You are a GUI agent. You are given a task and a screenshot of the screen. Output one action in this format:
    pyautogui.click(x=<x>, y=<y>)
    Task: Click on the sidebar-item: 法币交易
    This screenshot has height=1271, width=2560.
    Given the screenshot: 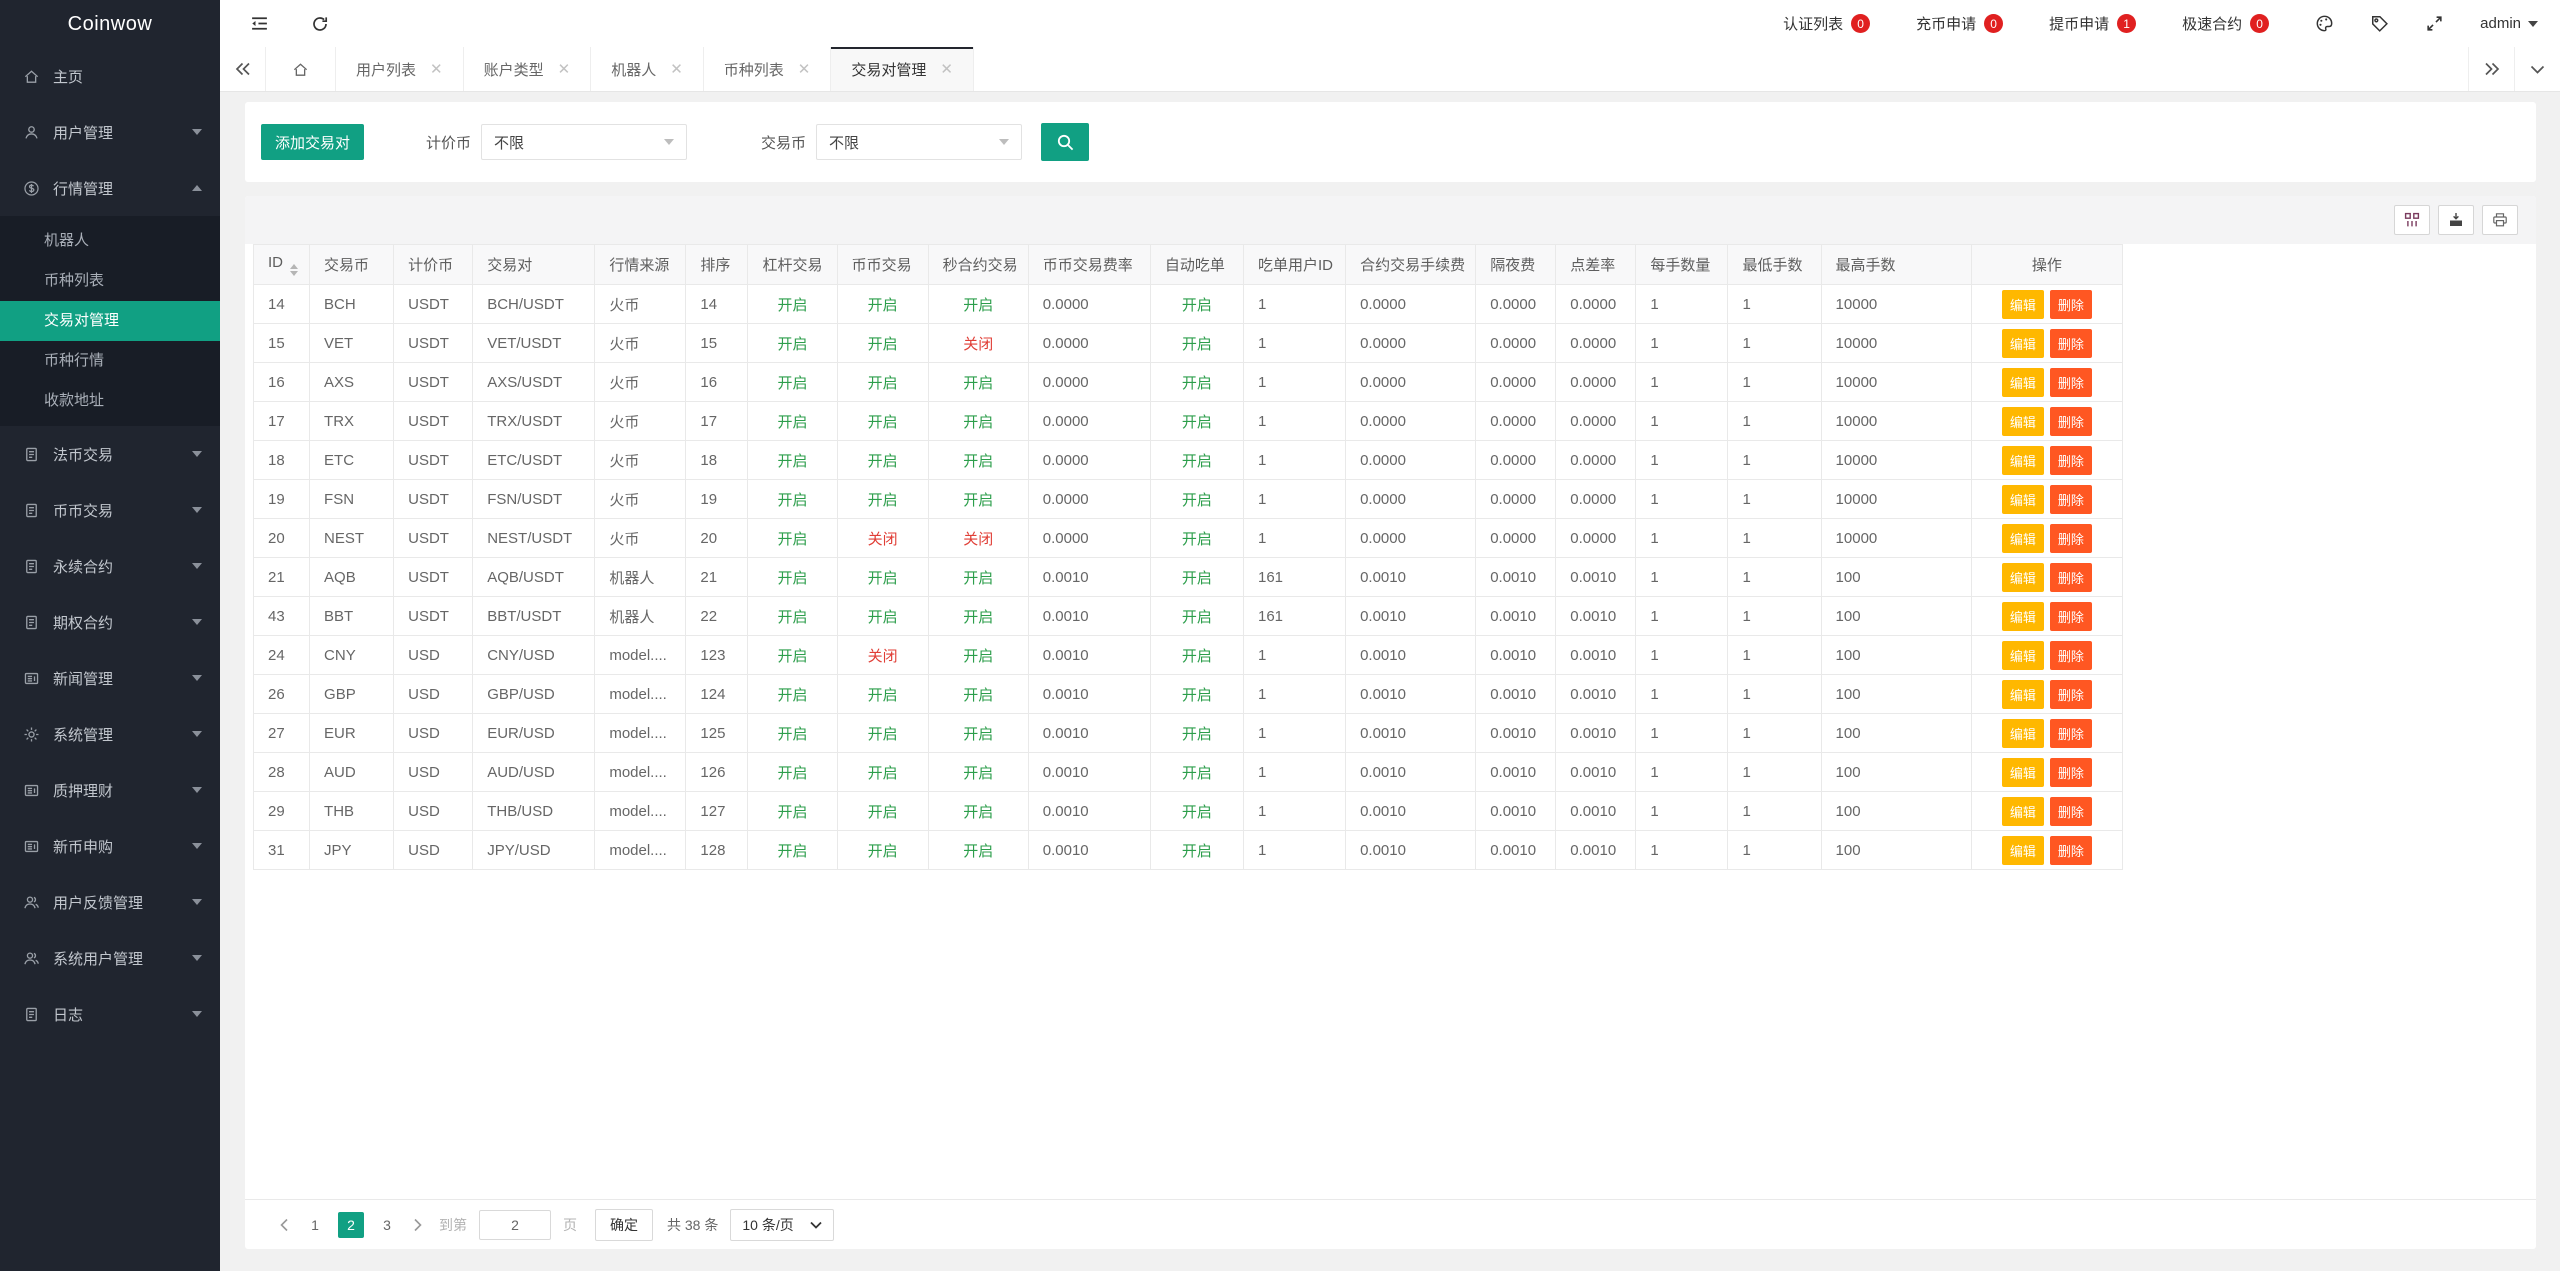 What is the action you would take?
    pyautogui.click(x=110, y=454)
    